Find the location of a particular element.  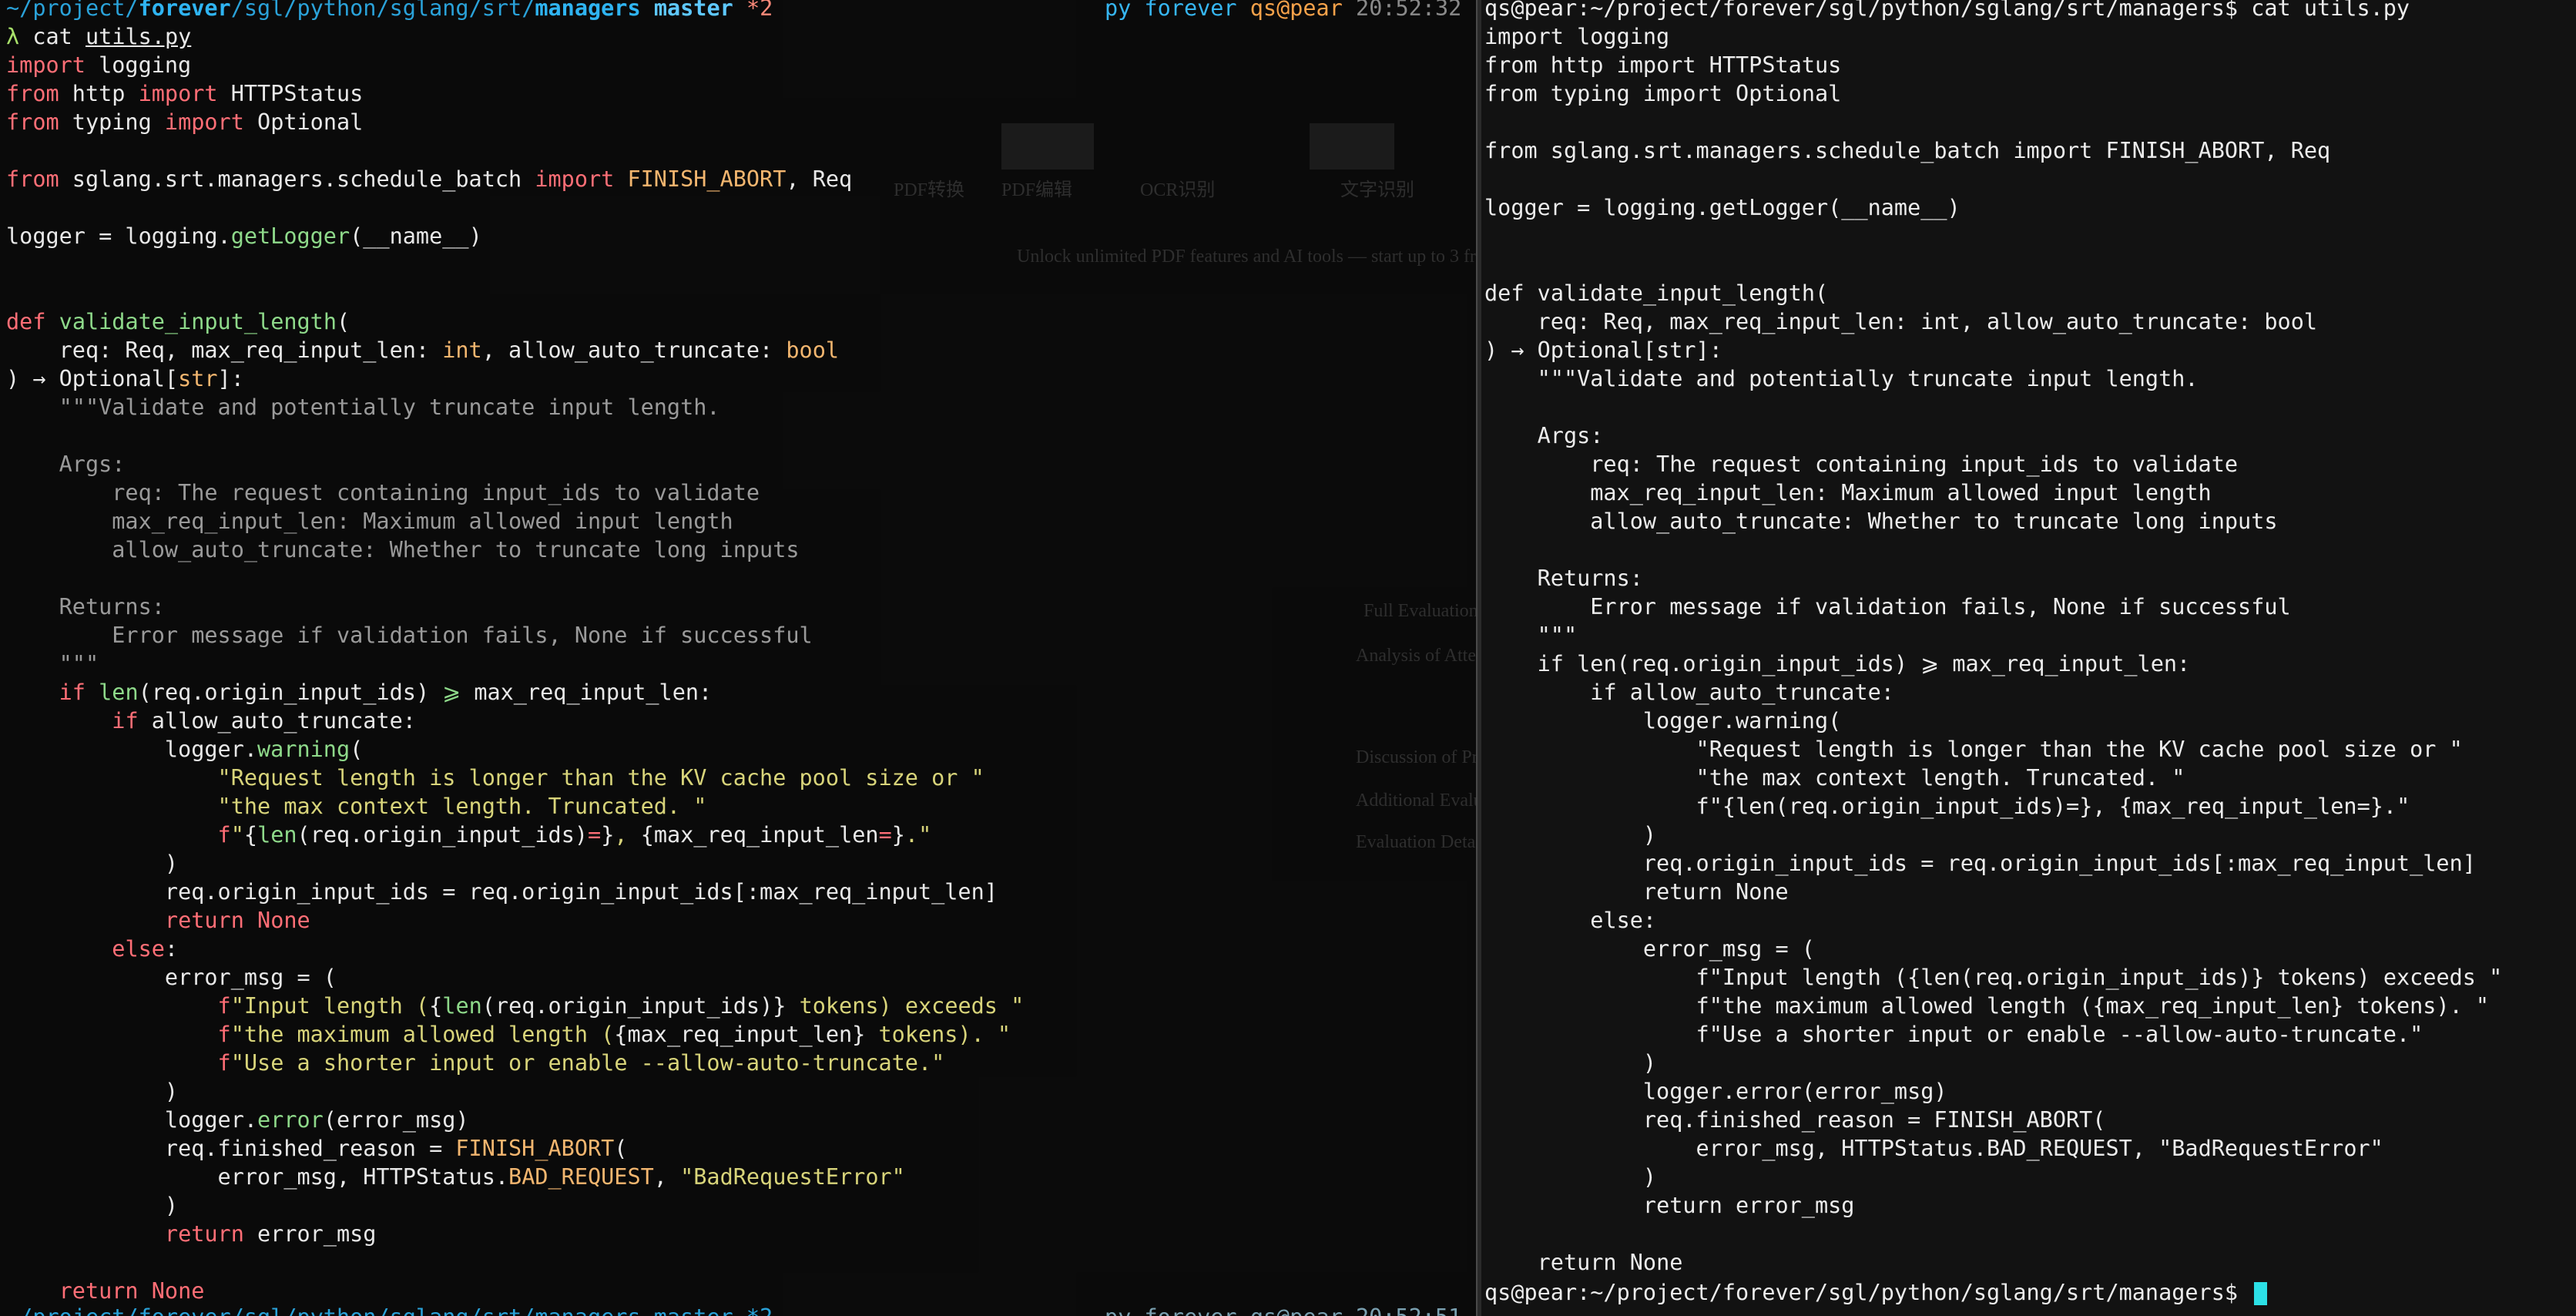

prompt-lambda-icon: λ is located at coordinates (13, 36).